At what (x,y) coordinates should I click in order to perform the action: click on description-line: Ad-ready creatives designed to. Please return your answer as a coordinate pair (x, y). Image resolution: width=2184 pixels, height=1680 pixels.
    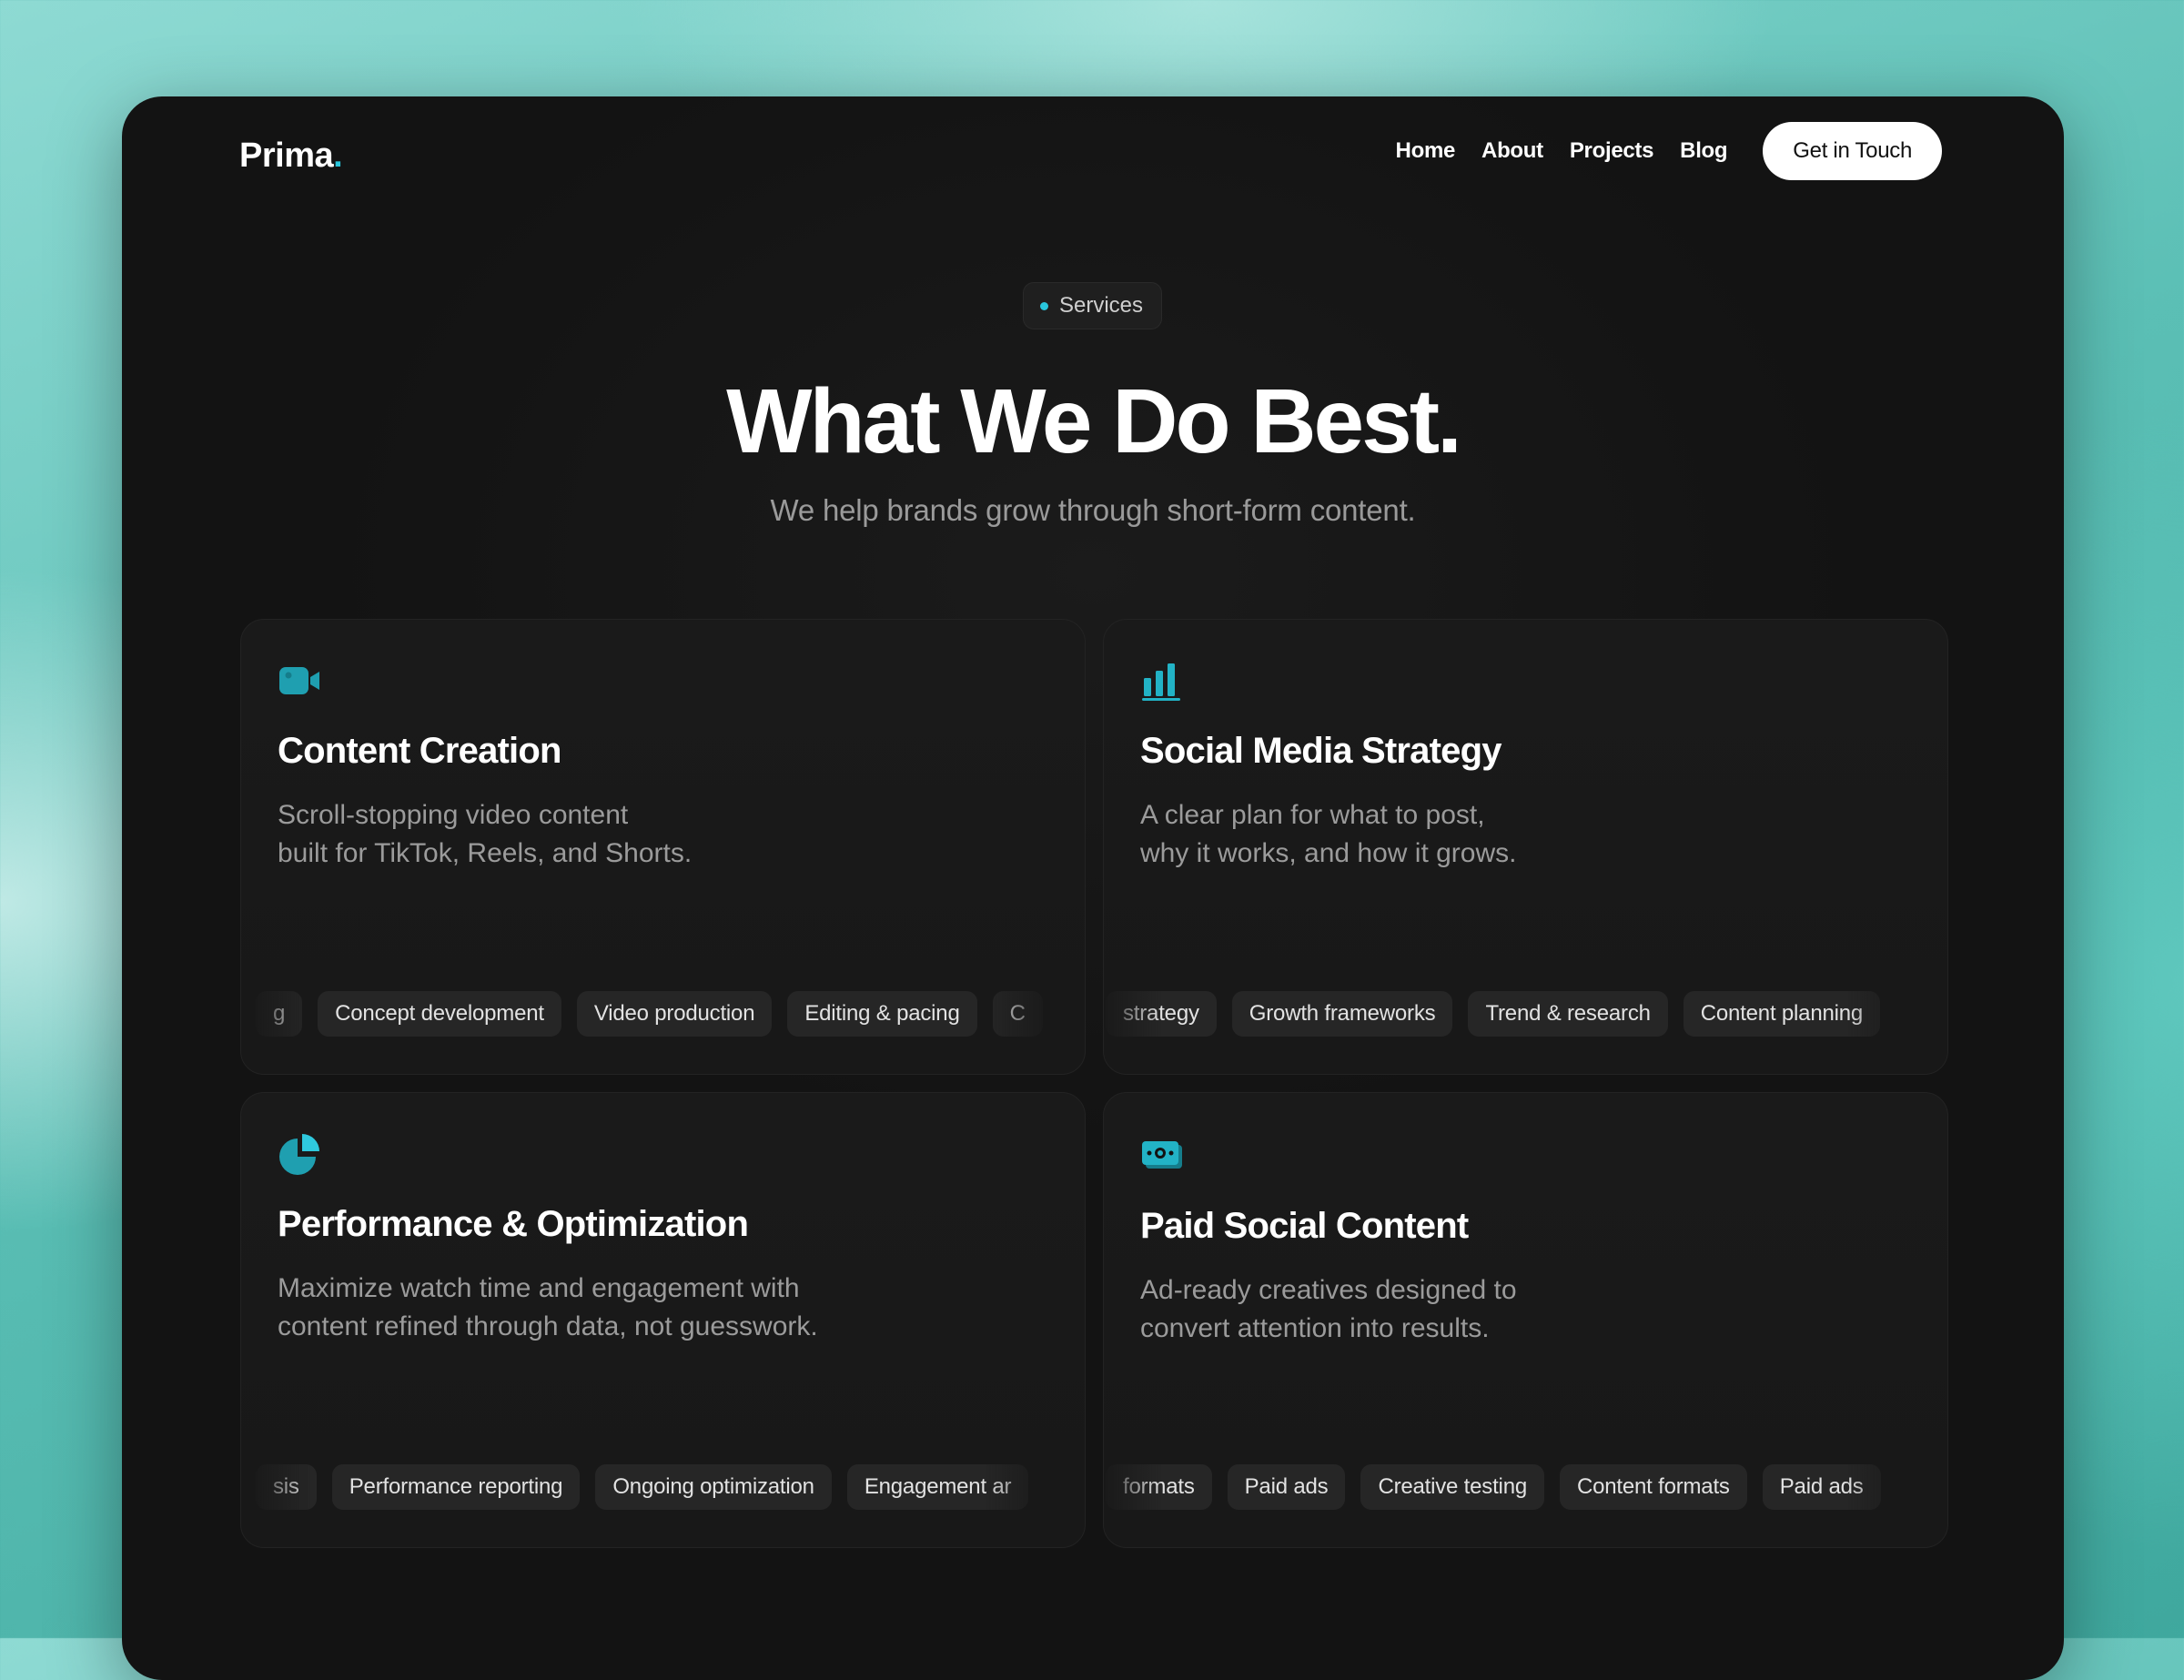
    Looking at the image, I should click on (1329, 1290).